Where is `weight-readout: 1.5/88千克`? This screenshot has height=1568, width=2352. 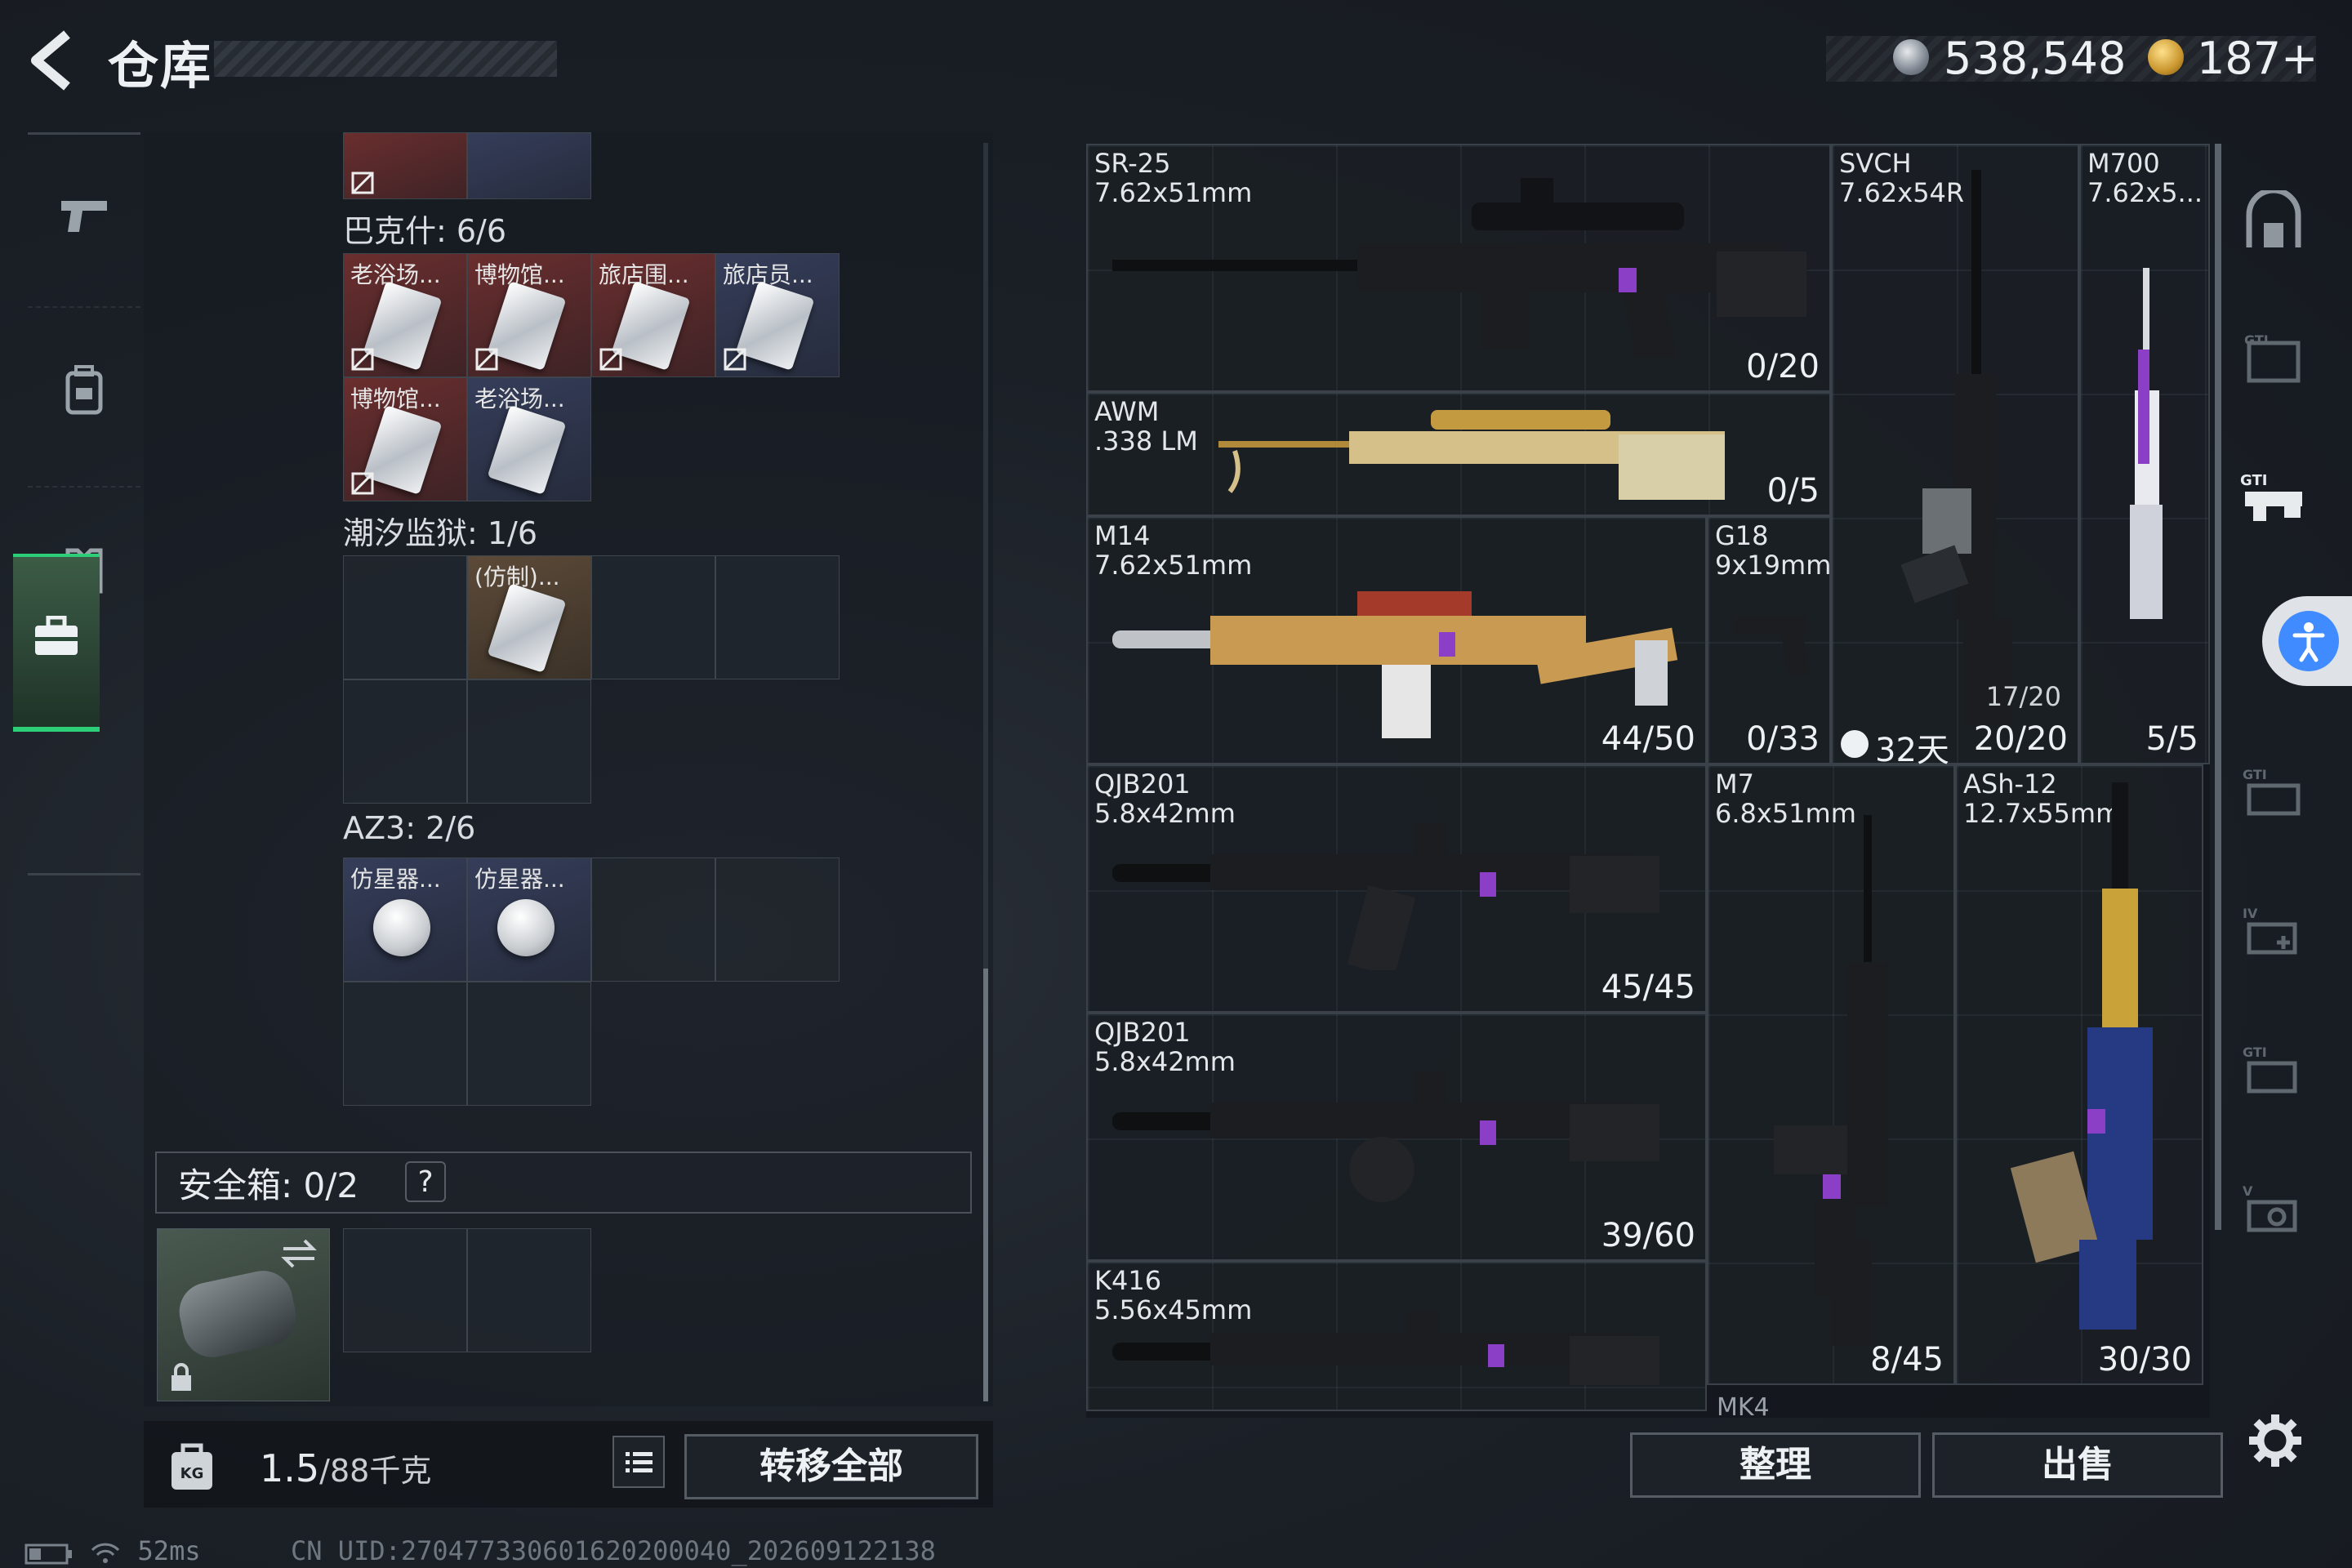
weight-readout: 1.5/88千克 is located at coordinates (345, 1468).